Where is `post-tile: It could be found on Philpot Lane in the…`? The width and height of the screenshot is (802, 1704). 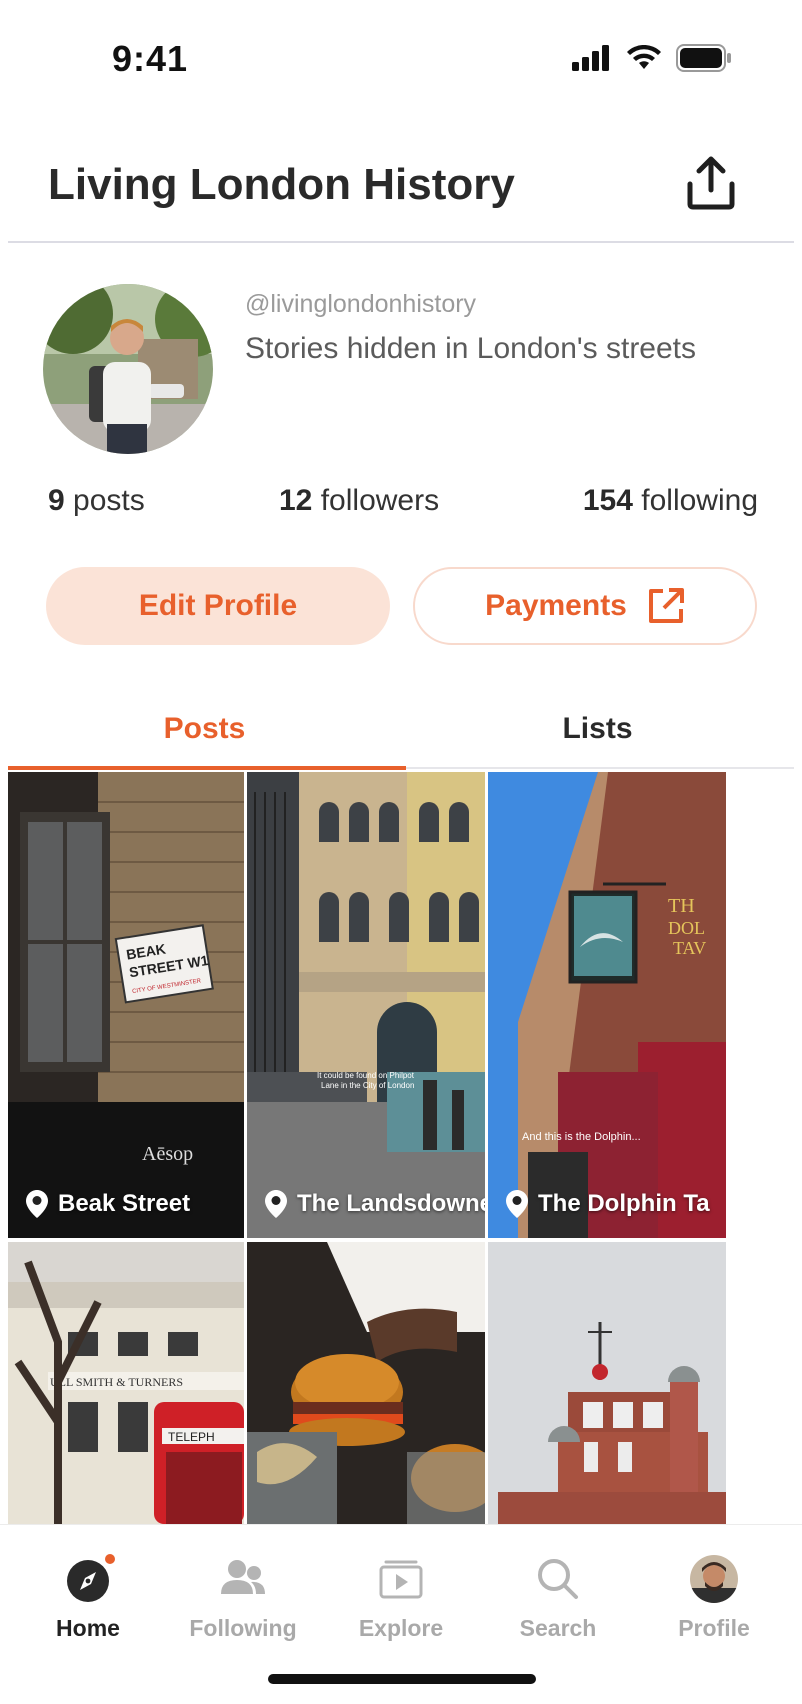 post-tile: It could be found on Philpot Lane in the… is located at coordinates (366, 1005).